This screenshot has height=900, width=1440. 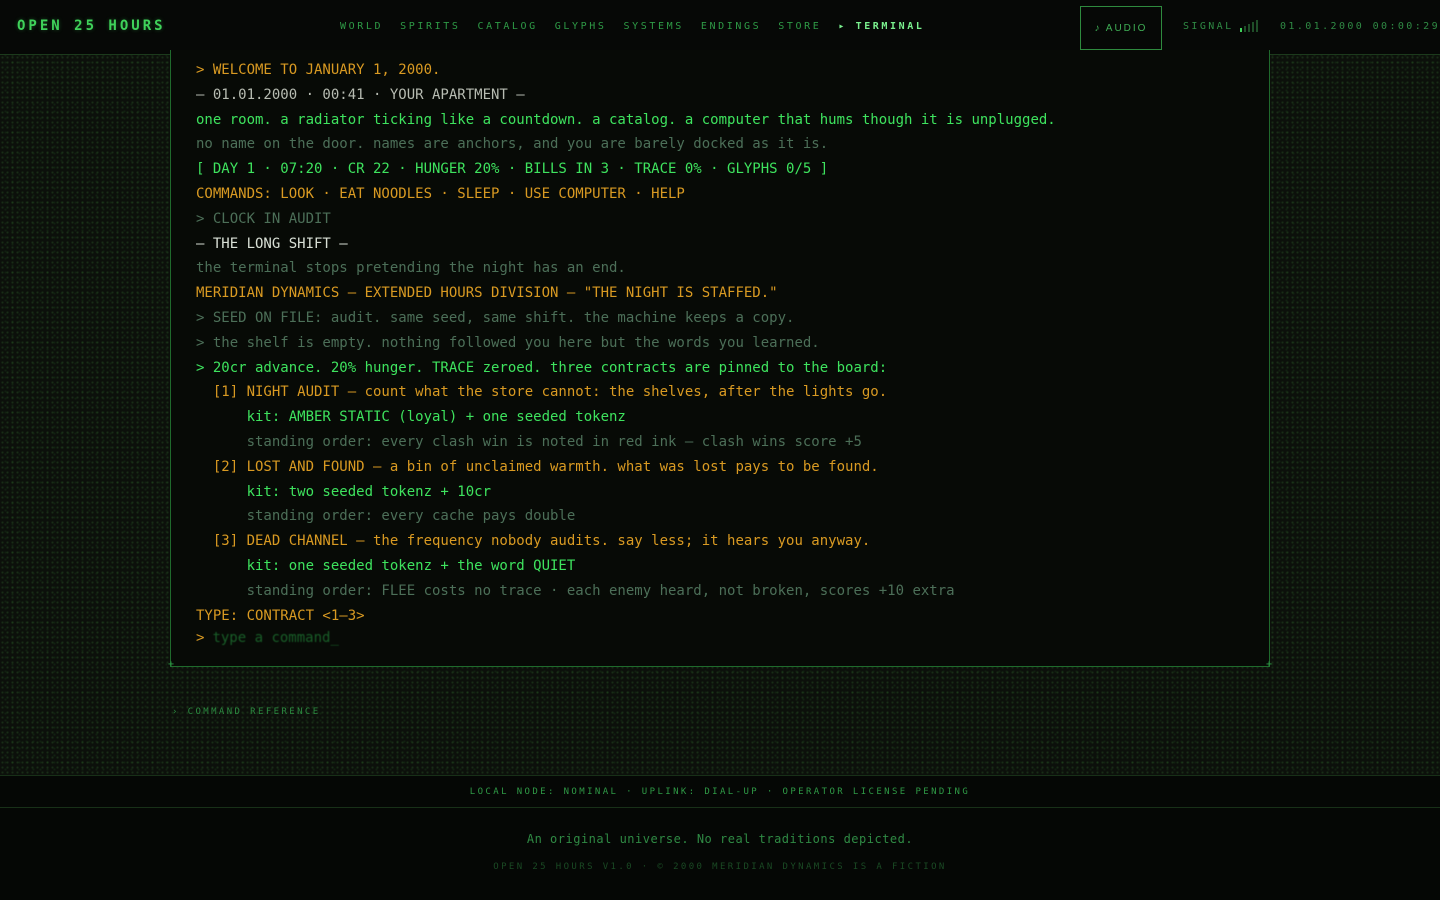 I want to click on nav-store: STORE, so click(x=799, y=26).